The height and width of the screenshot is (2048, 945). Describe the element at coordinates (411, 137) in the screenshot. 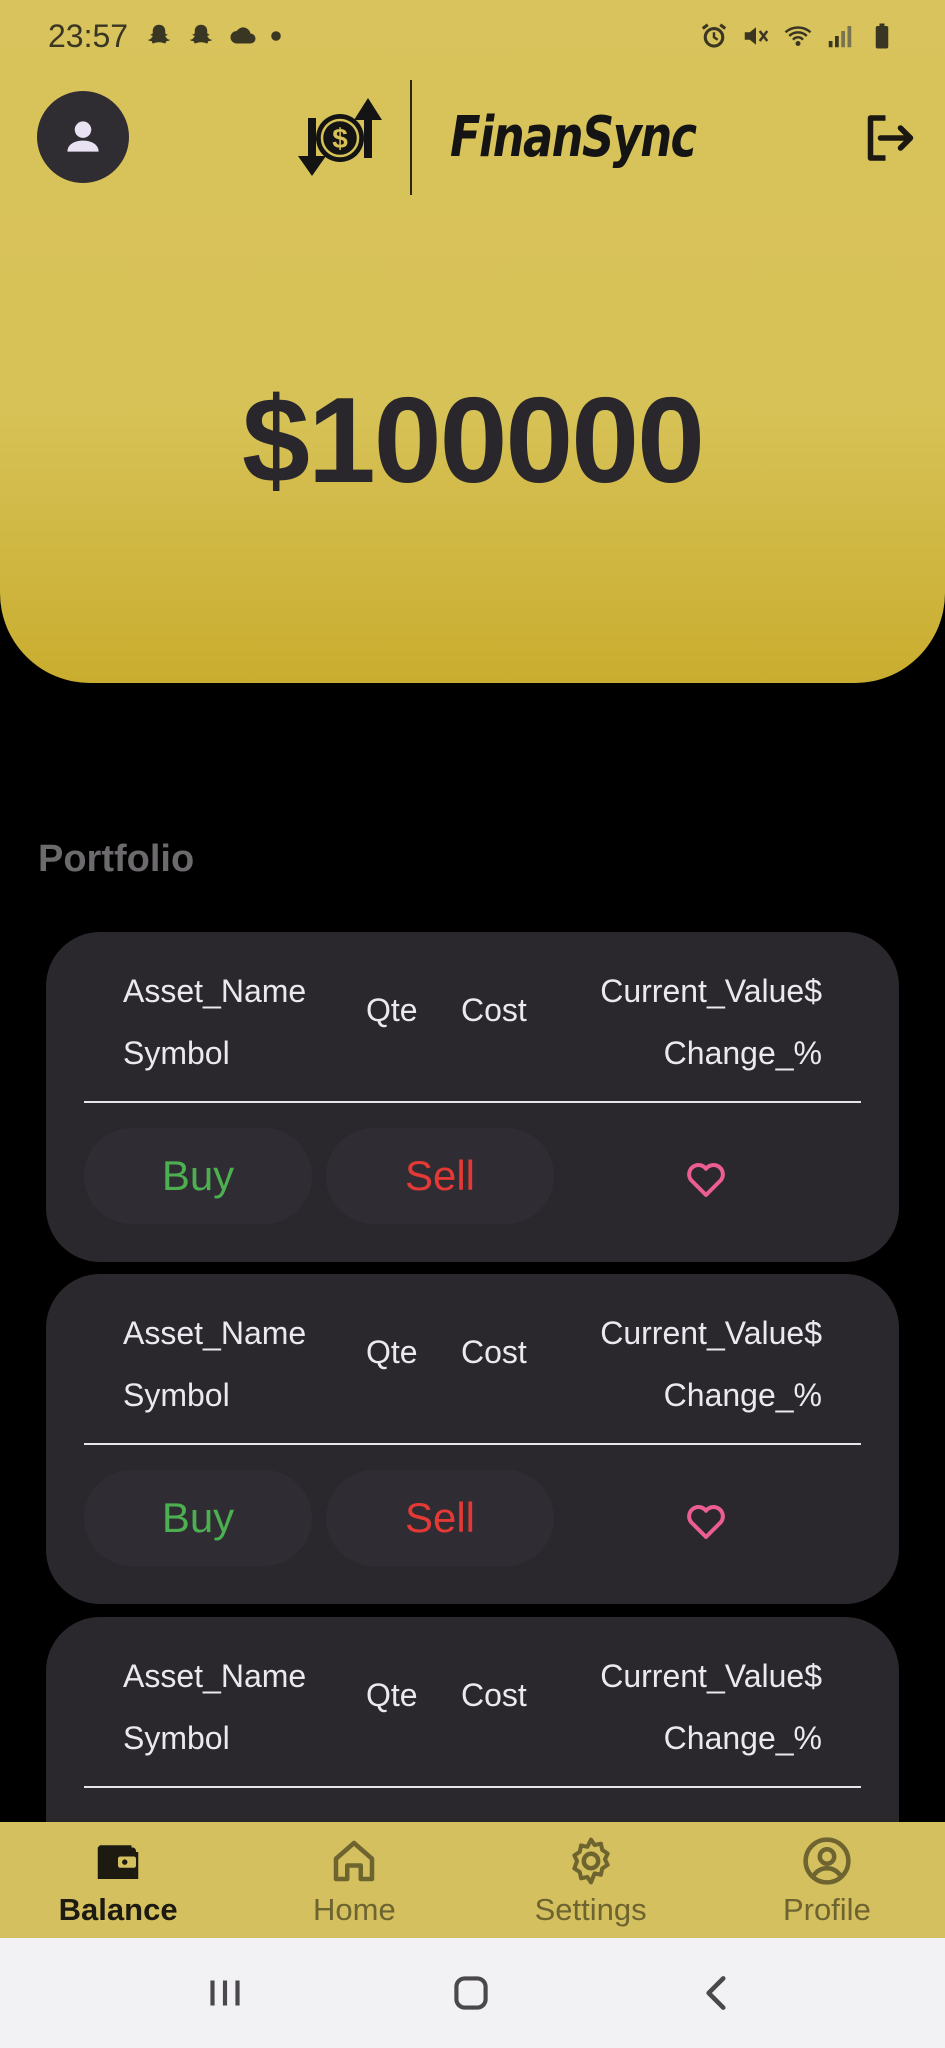

I see `logo-divider` at that location.